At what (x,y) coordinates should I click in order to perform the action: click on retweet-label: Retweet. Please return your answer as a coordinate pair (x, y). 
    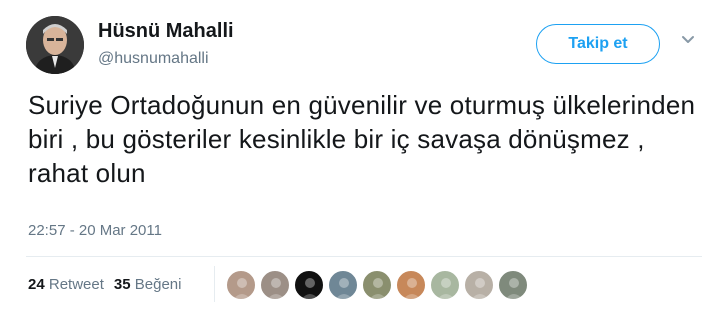
    Looking at the image, I should click on (76, 284).